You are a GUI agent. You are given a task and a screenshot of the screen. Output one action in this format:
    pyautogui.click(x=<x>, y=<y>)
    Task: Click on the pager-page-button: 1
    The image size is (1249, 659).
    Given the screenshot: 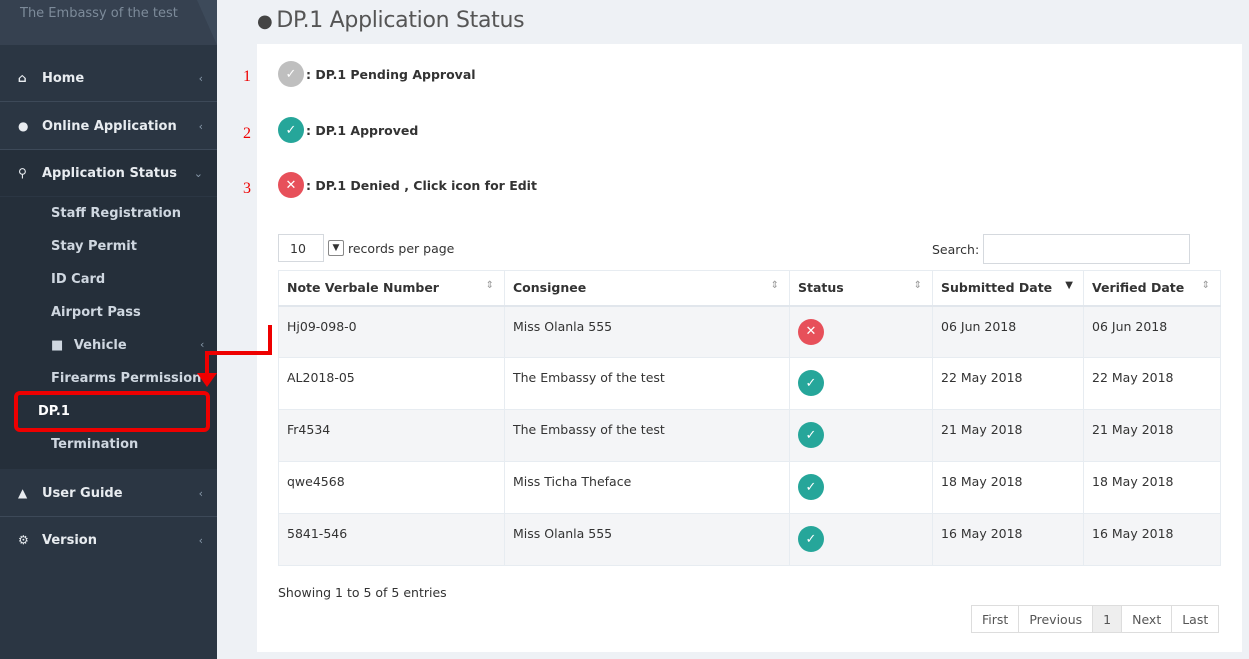 What is the action you would take?
    pyautogui.click(x=1107, y=619)
    